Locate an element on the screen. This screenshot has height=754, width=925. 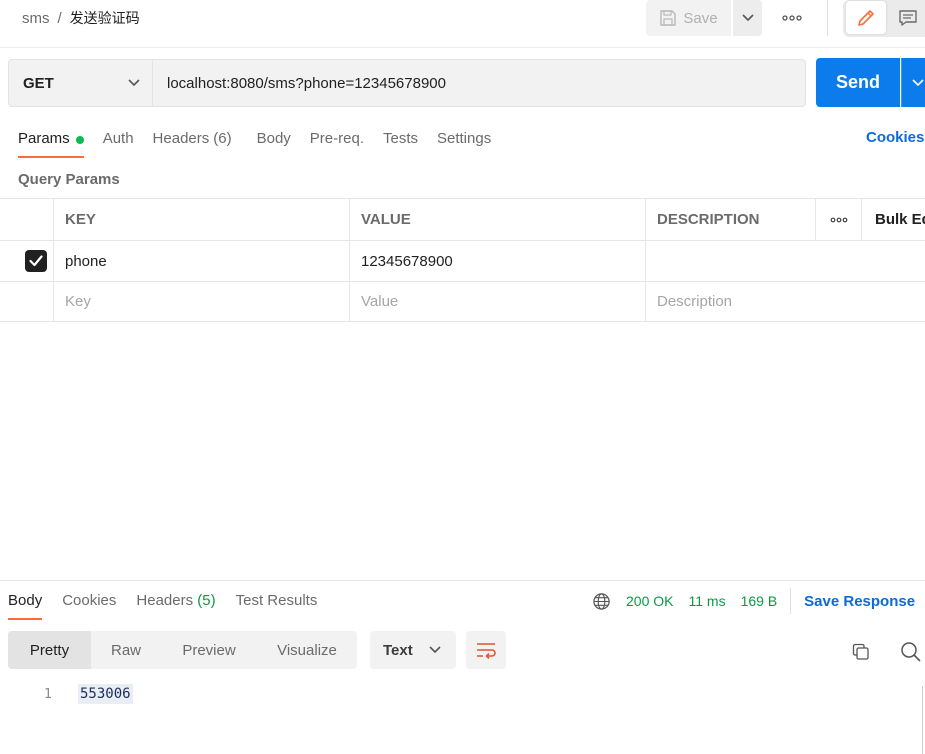
documentation-button is located at coordinates (866, 17).